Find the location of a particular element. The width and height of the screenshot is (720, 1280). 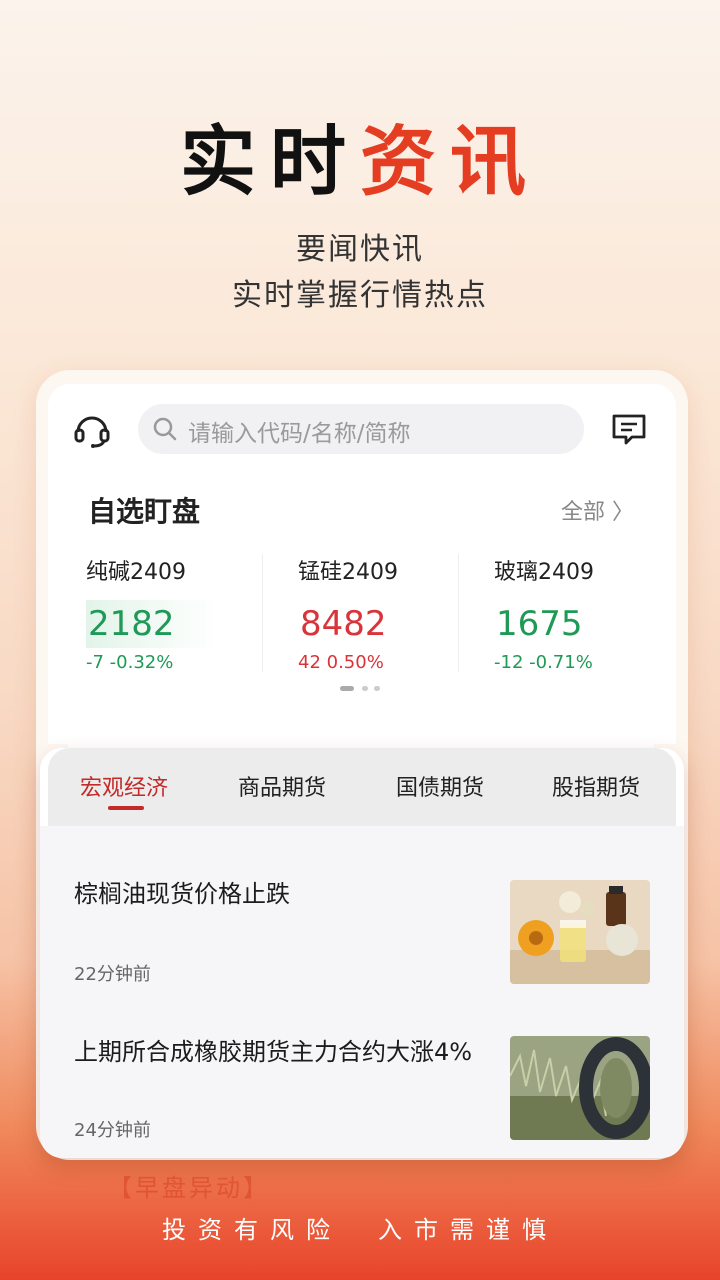

watchlist-item: 玻璃2409 1675 -12 -0.71% is located at coordinates (584, 613).